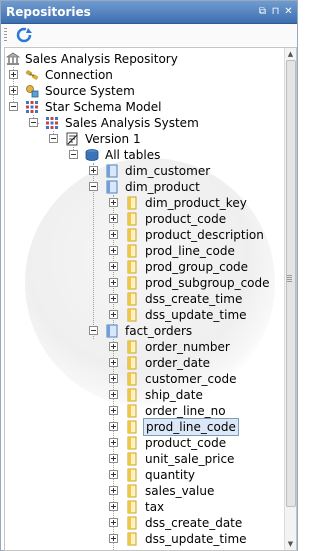  What do you see at coordinates (32, 75) in the screenshot?
I see `connection-icon` at bounding box center [32, 75].